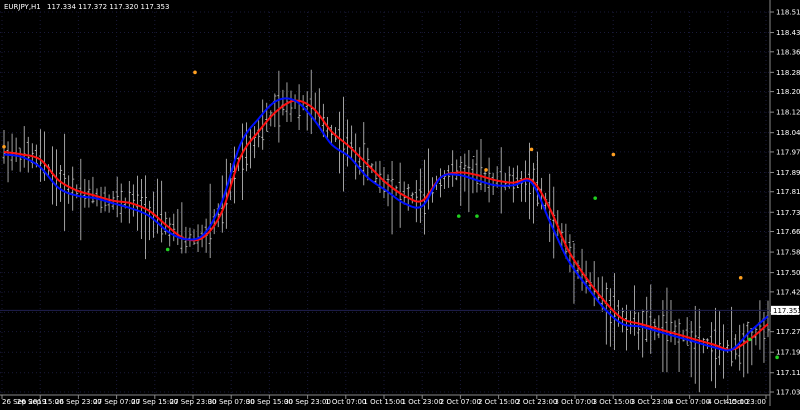  I want to click on price-tick-label: 117.890, so click(788, 173).